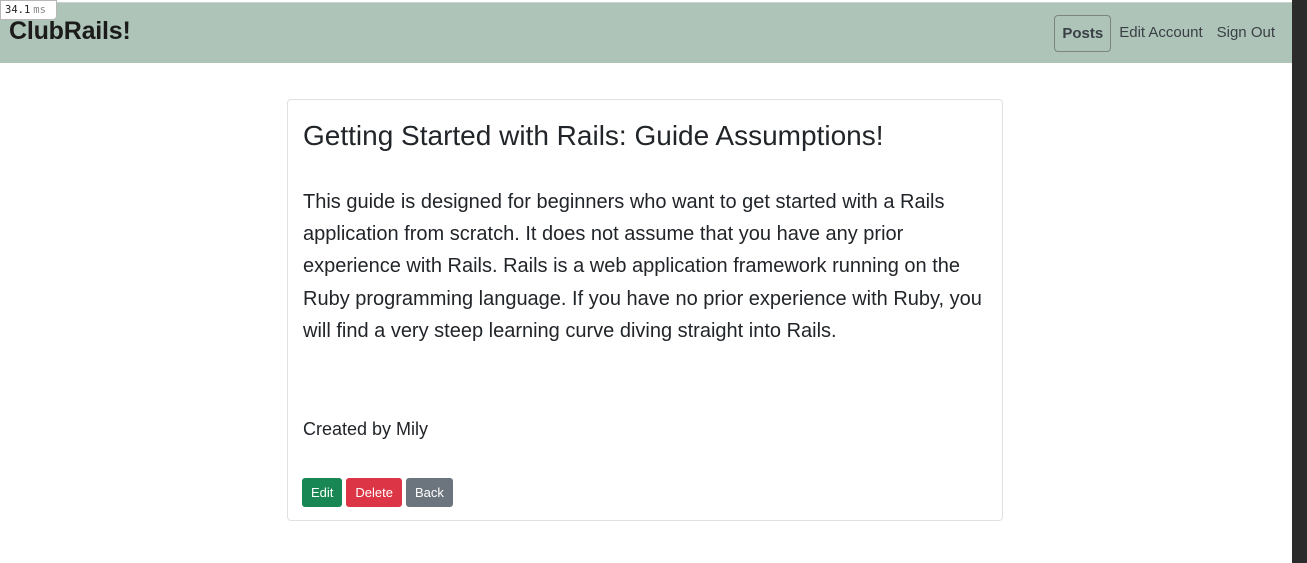 The image size is (1307, 563). Describe the element at coordinates (366, 429) in the screenshot. I see `post-author: Created by Mily` at that location.